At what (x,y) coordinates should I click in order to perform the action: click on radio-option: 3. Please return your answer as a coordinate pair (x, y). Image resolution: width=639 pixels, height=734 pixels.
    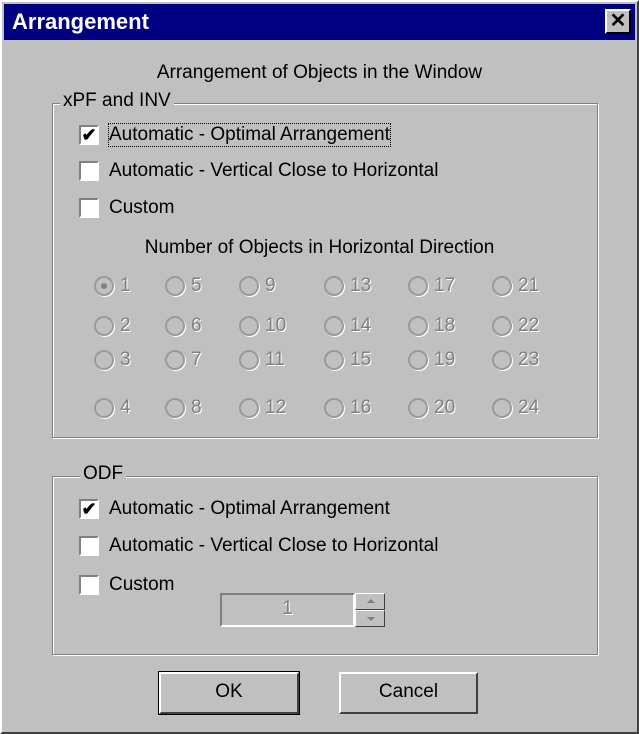
    Looking at the image, I should click on (112, 360).